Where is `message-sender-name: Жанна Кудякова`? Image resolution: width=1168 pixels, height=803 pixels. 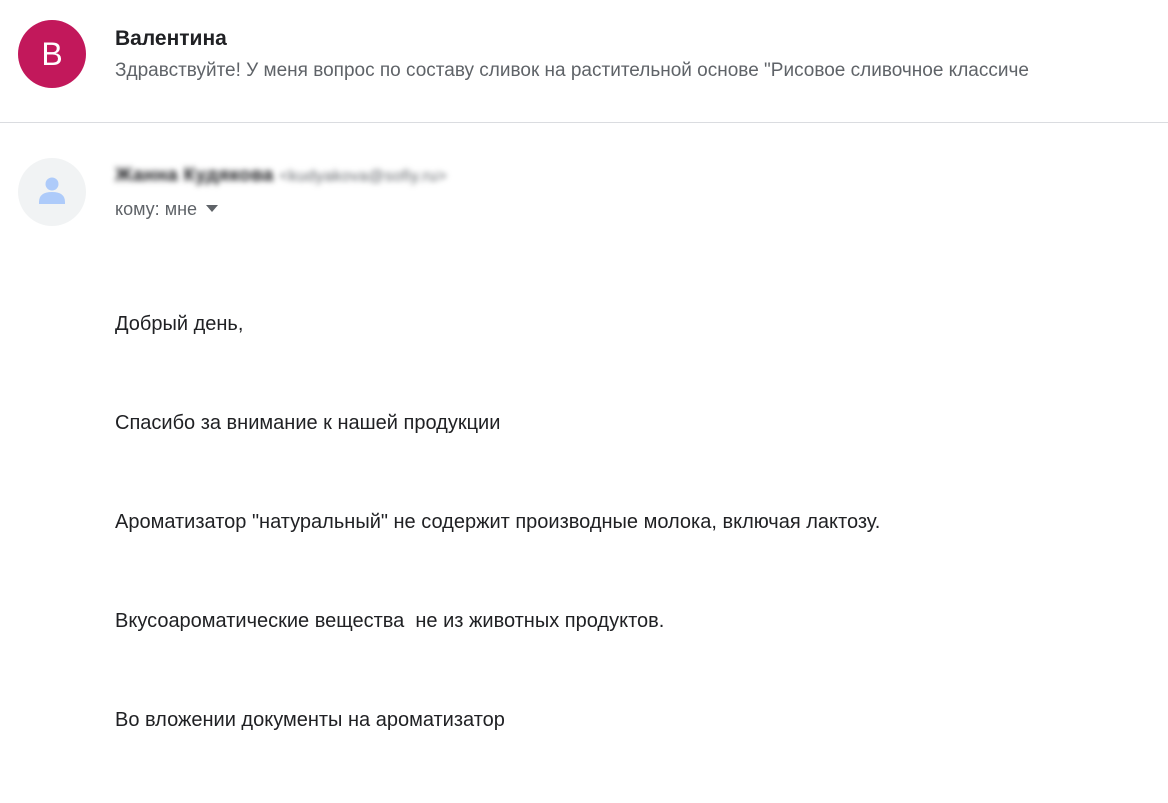
message-sender-name: Жанна Кудякова is located at coordinates (194, 175).